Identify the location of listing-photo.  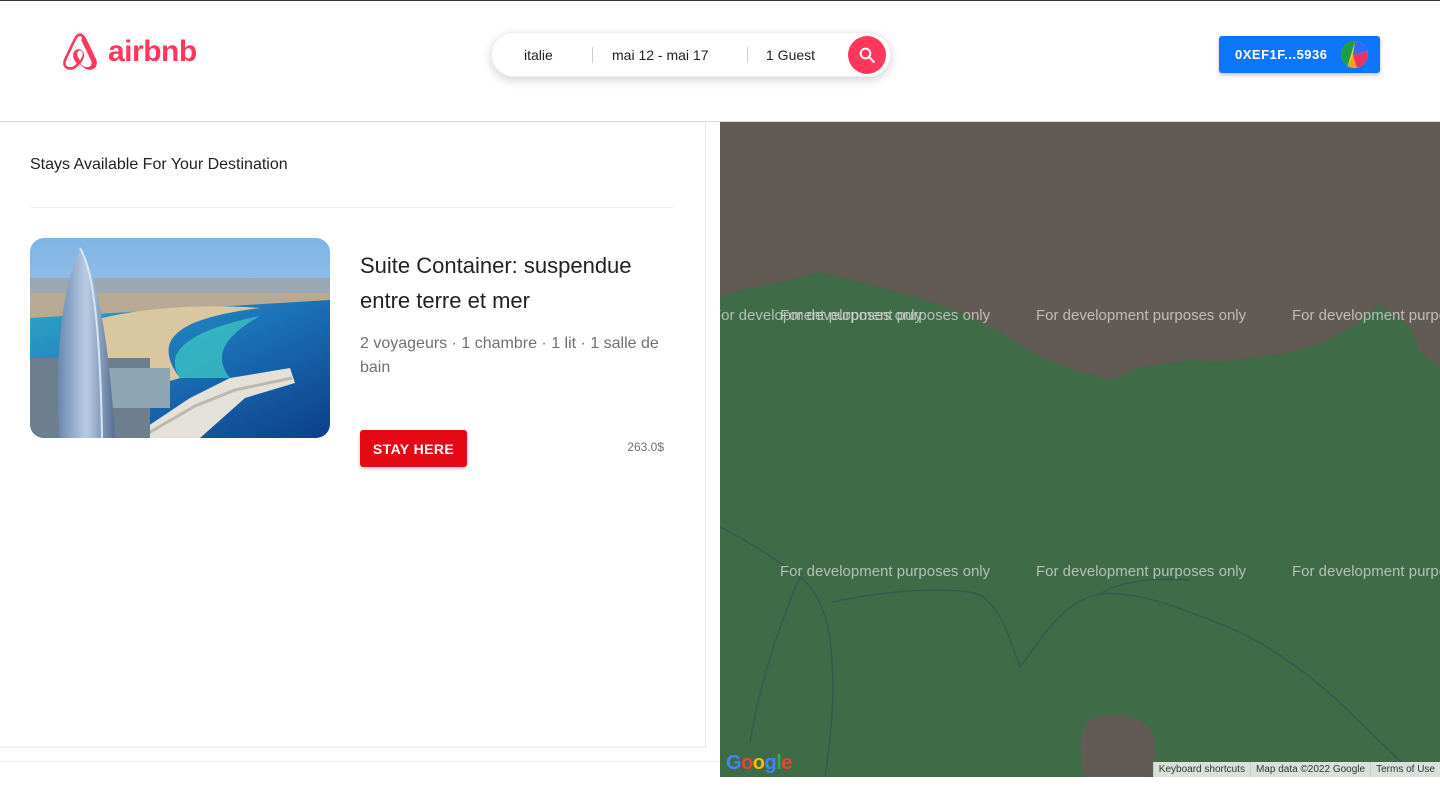
(180, 338).